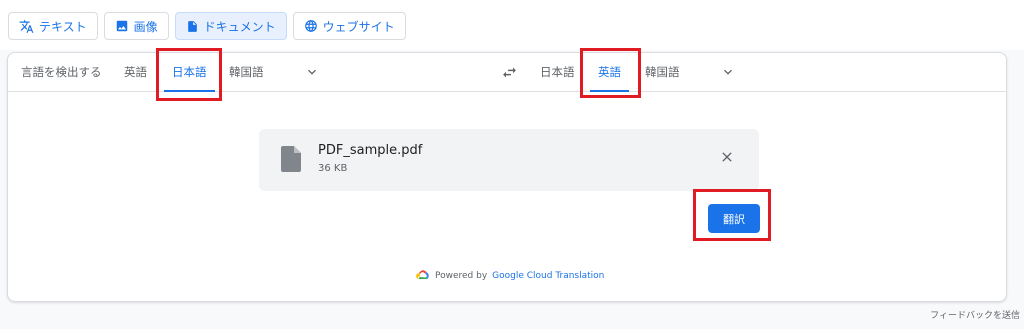  I want to click on document-icon, so click(192, 26).